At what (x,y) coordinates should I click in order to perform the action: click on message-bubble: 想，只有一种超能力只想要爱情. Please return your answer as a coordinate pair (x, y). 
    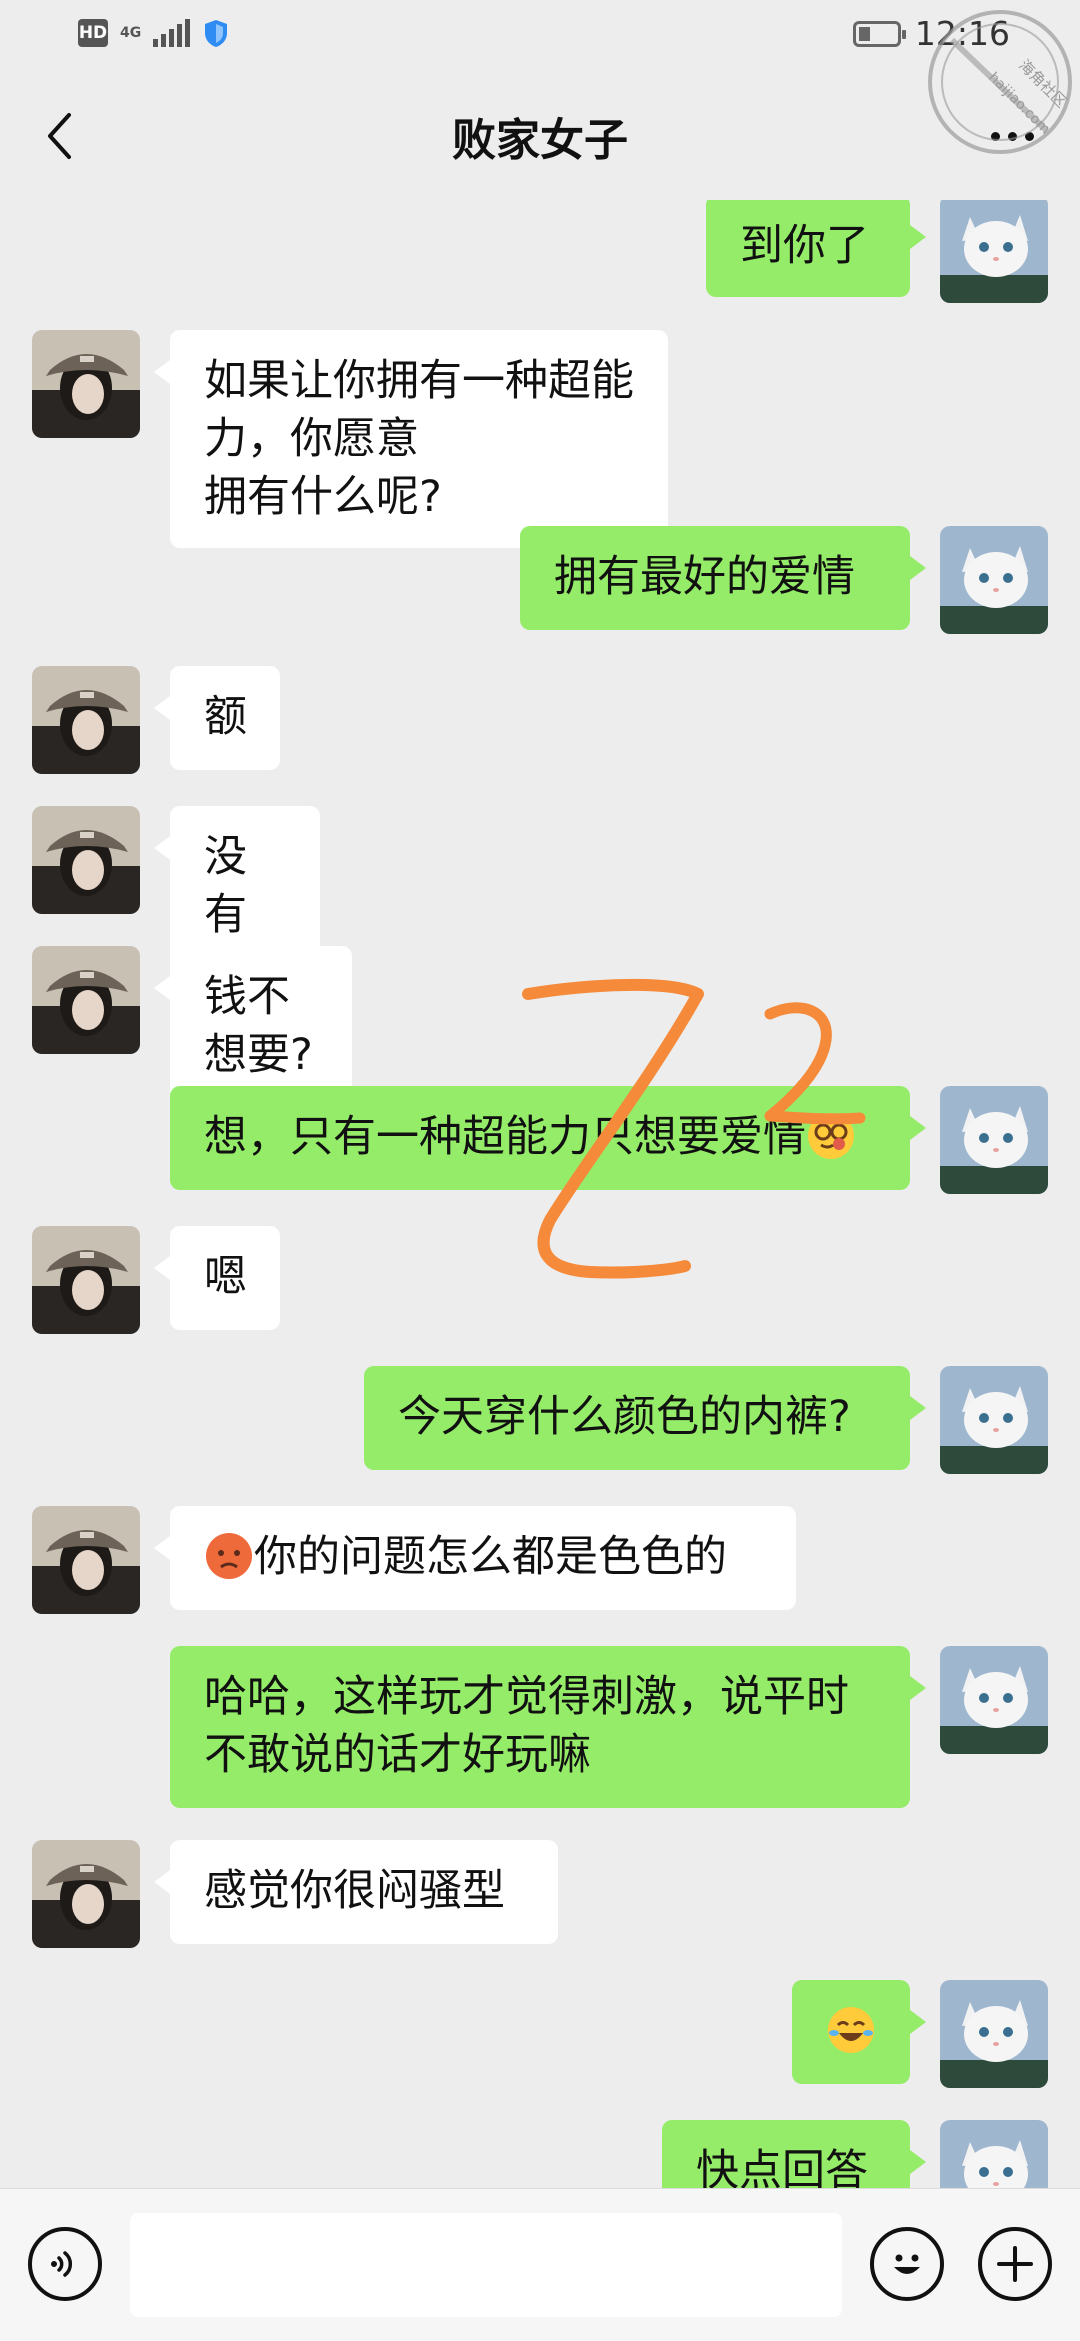
    Looking at the image, I should click on (548, 1138).